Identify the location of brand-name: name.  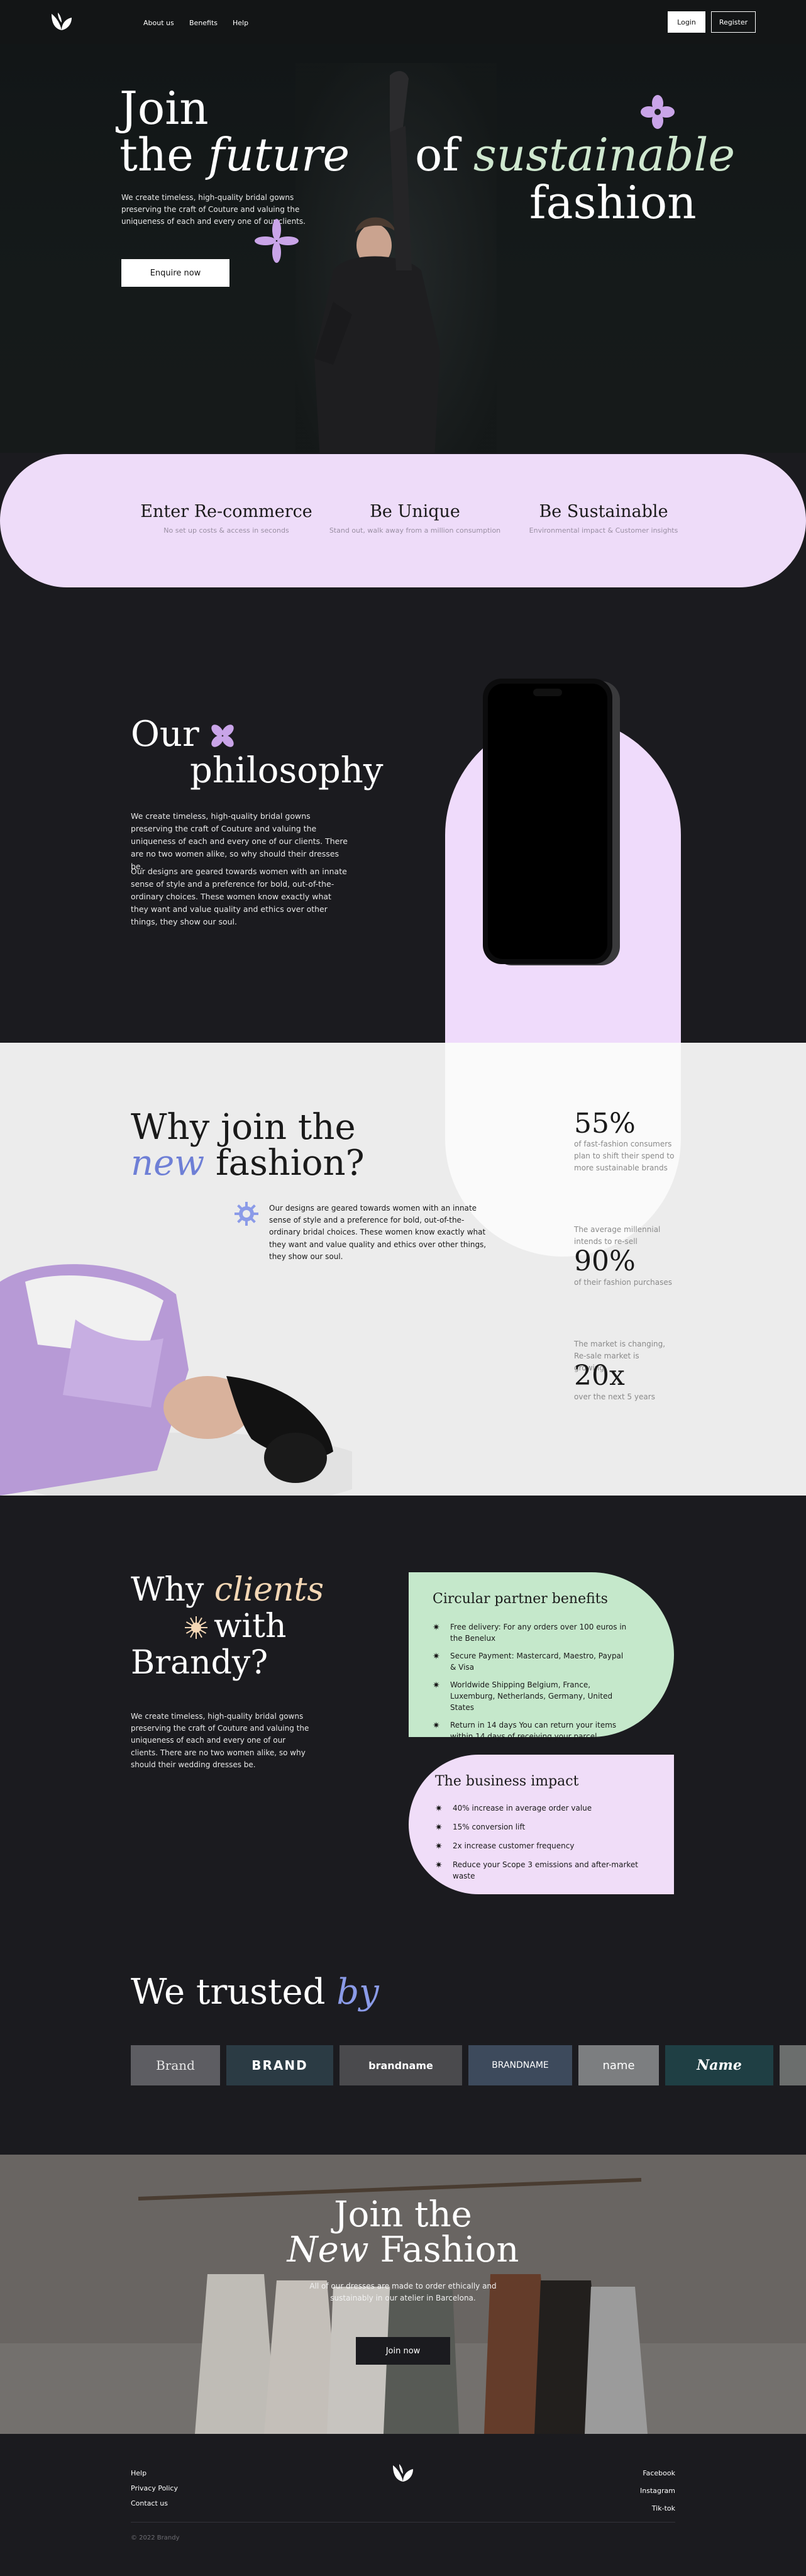
(619, 2065).